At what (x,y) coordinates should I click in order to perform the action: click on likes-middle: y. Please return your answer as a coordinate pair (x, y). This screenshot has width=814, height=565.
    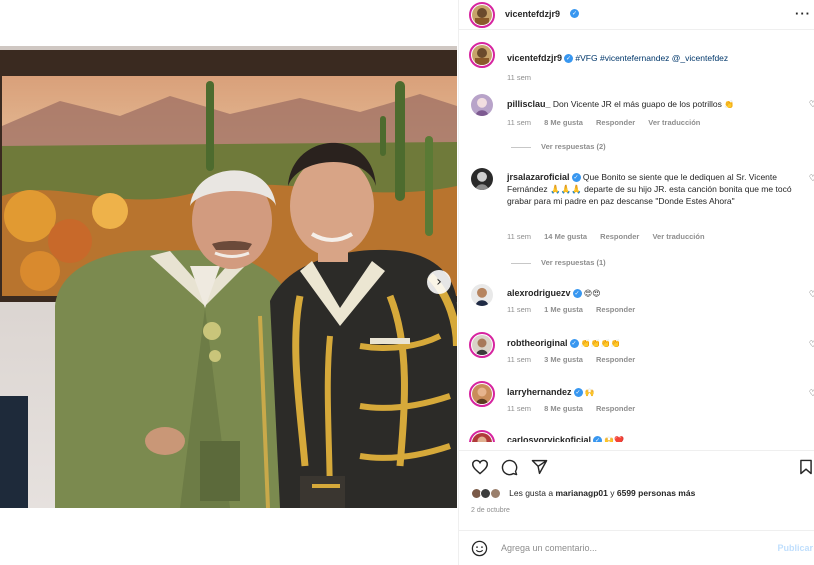
    Looking at the image, I should click on (612, 493).